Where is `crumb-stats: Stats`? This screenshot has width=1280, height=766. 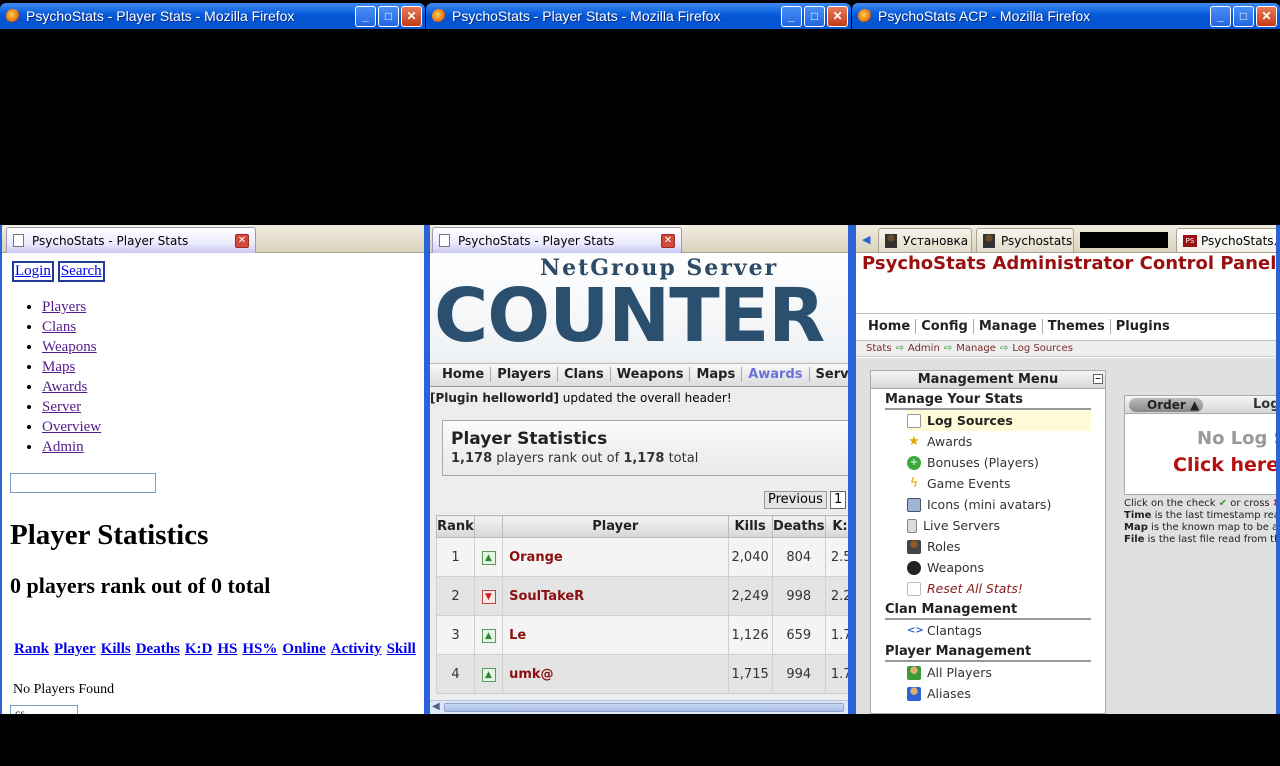 crumb-stats: Stats is located at coordinates (879, 348).